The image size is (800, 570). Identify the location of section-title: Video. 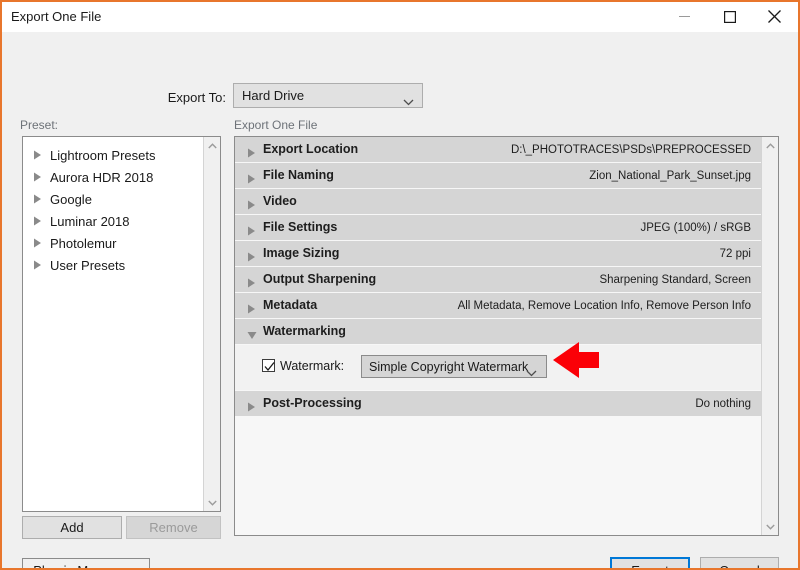
(280, 201).